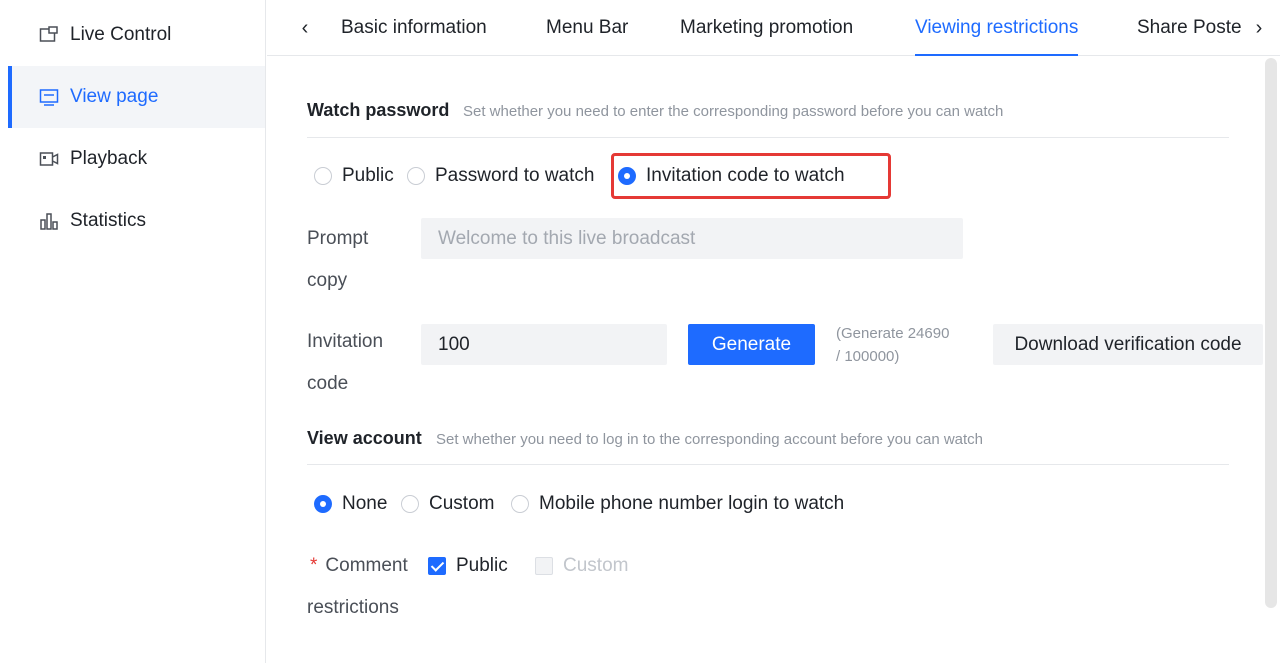 The height and width of the screenshot is (663, 1280). I want to click on sidebar-item-label: Live Control, so click(121, 34).